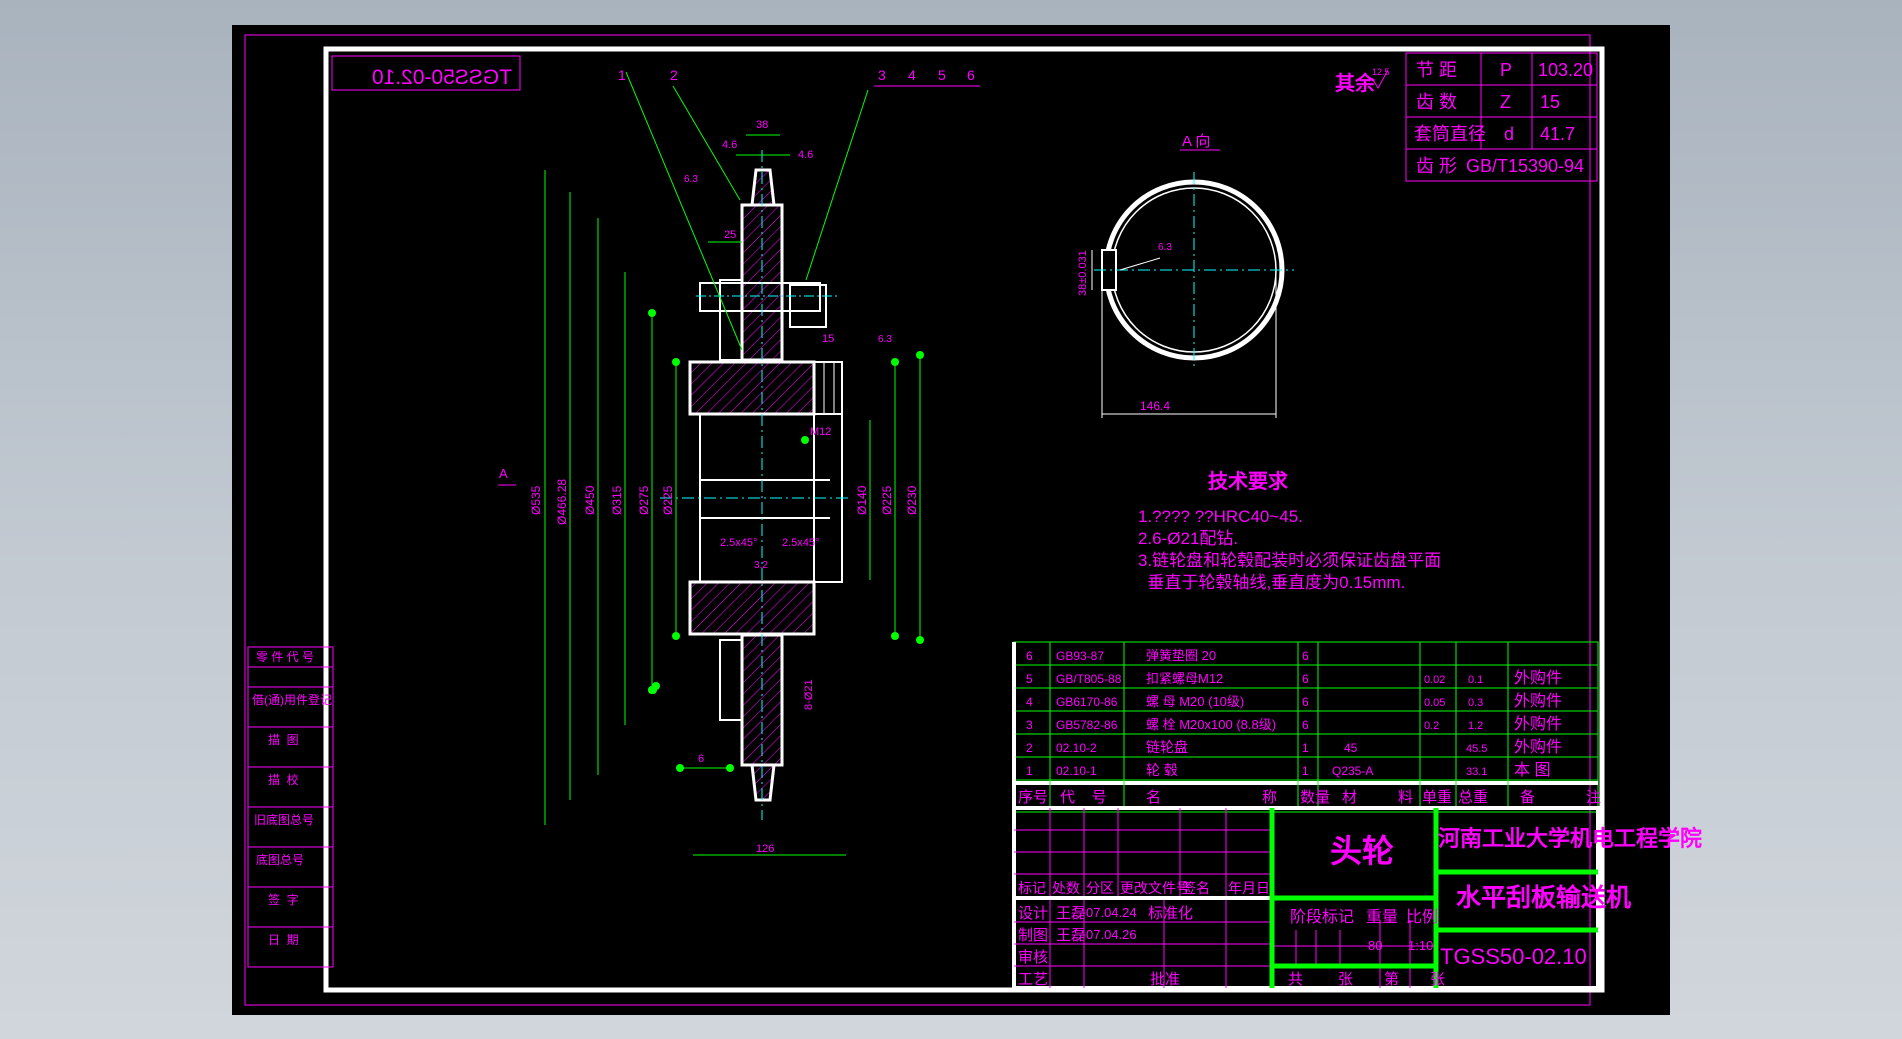  What do you see at coordinates (1420, 945) in the screenshot?
I see `scale-value: 1:10` at bounding box center [1420, 945].